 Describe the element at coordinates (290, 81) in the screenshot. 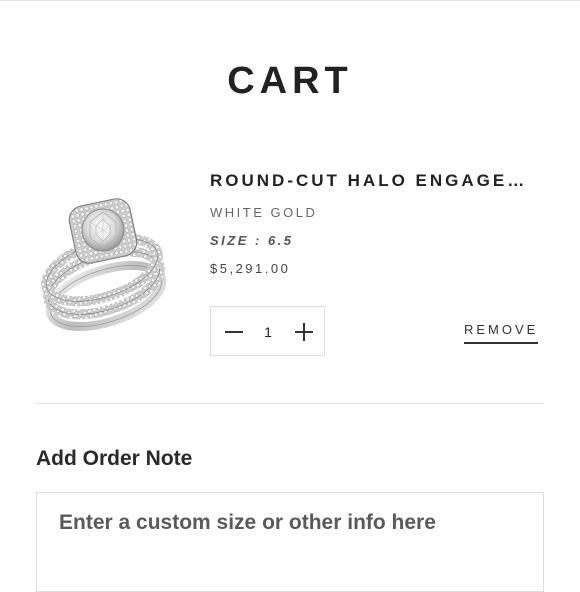

I see `page-title: CART` at that location.